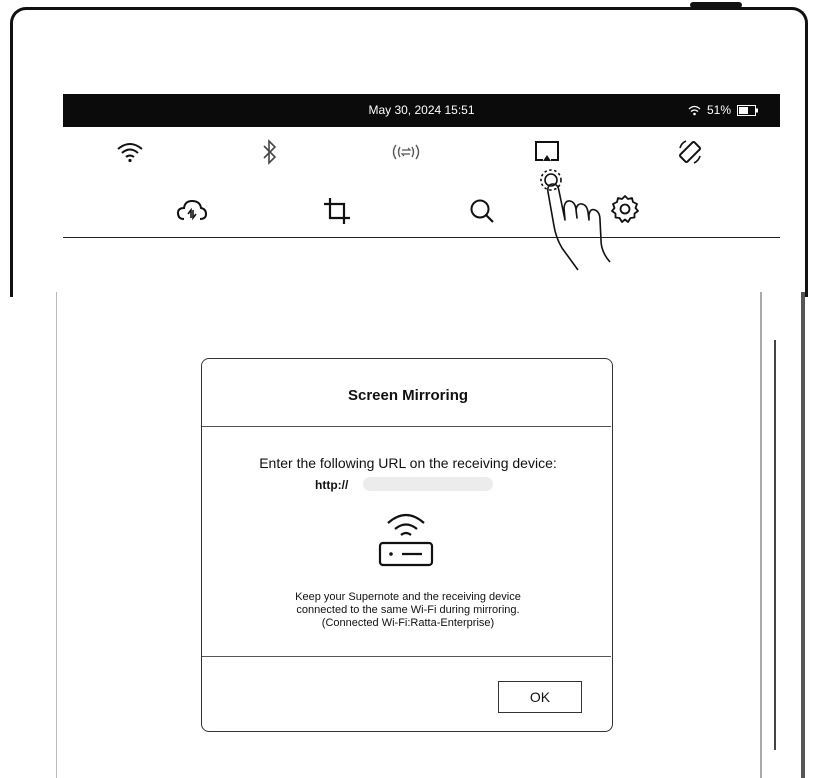 The height and width of the screenshot is (778, 814). I want to click on rotate-icon, so click(690, 152).